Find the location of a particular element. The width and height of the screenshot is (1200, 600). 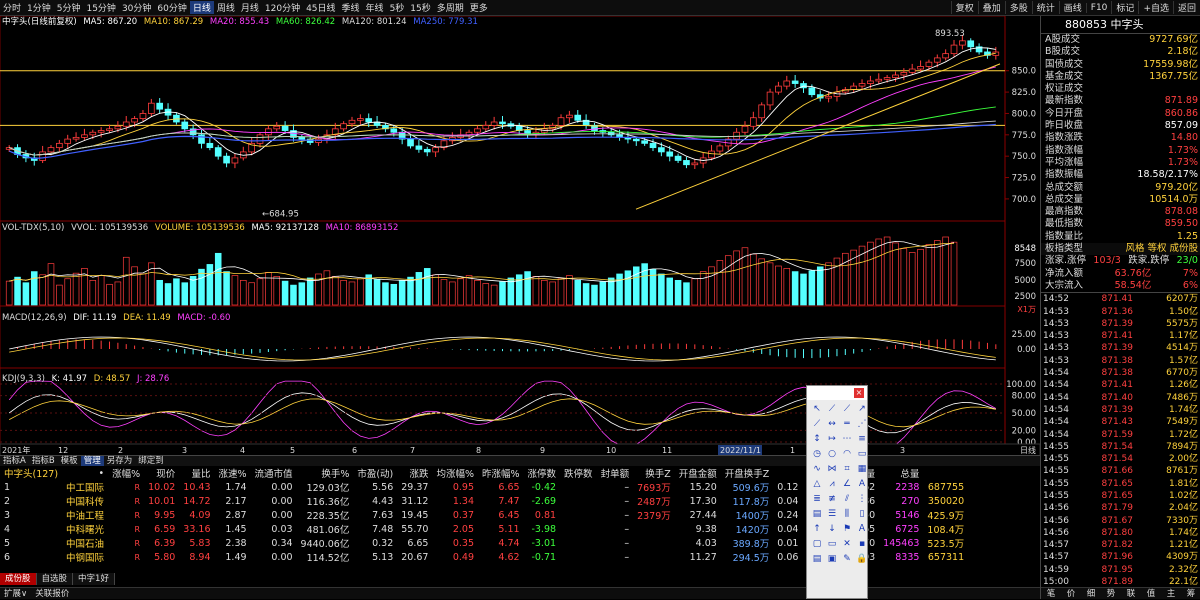

period-tab-2: 5分钟 is located at coordinates (69, 7).